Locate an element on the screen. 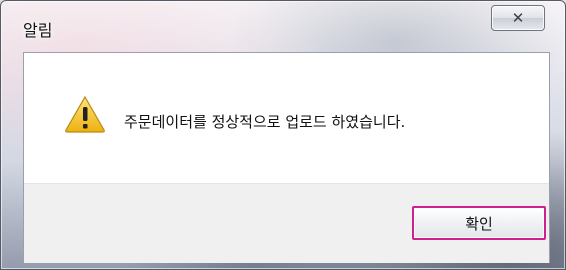 This screenshot has width=566, height=270. dialog-message: 주문데이터를 정상적으로 업로드 하였습니다. is located at coordinates (265, 122).